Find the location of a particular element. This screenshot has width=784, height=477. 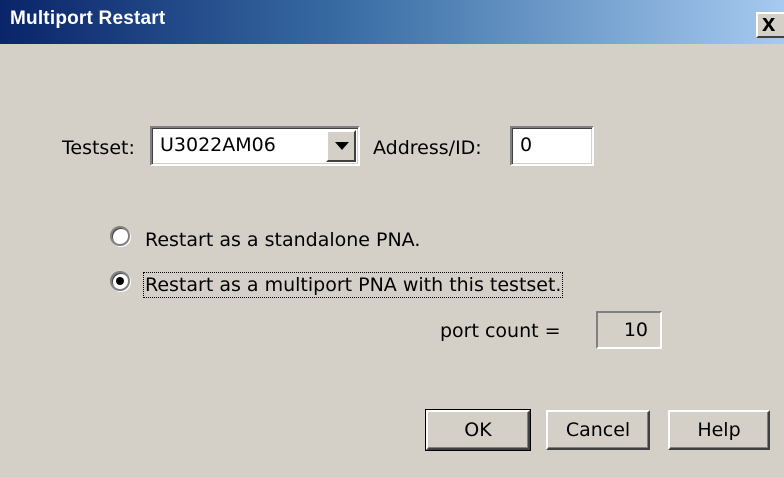

close-icon: x is located at coordinates (769, 23).